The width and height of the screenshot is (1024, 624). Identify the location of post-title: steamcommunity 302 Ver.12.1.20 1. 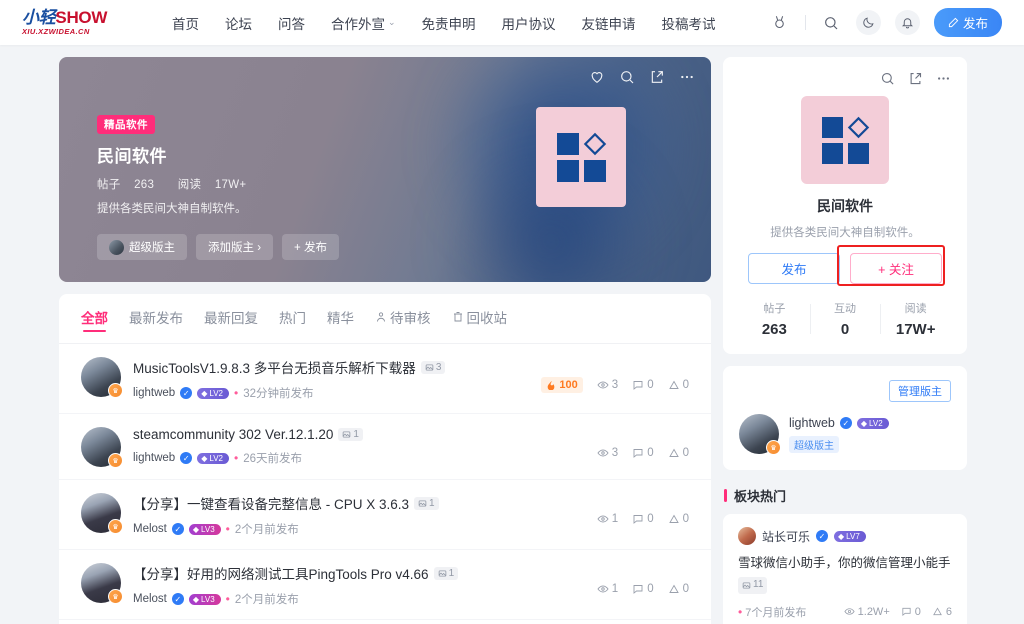
(359, 434).